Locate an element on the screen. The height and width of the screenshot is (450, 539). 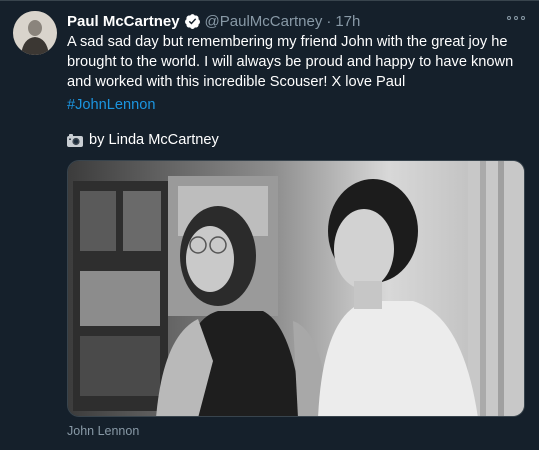
camera-icon is located at coordinates (75, 140).